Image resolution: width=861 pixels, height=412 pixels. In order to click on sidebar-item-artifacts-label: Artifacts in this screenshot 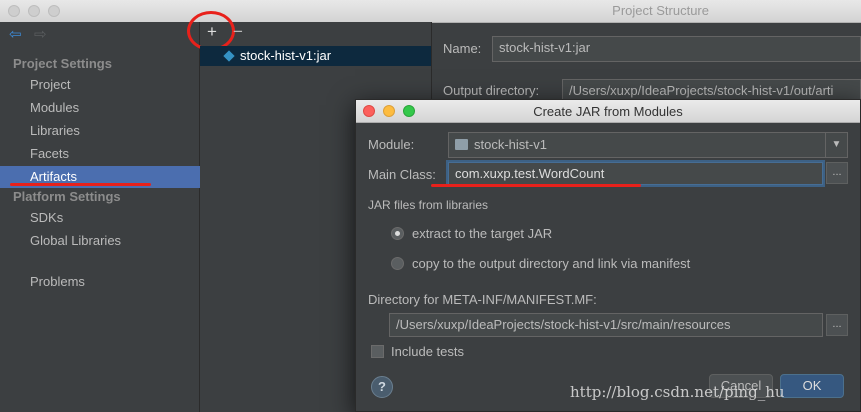, I will do `click(53, 176)`.